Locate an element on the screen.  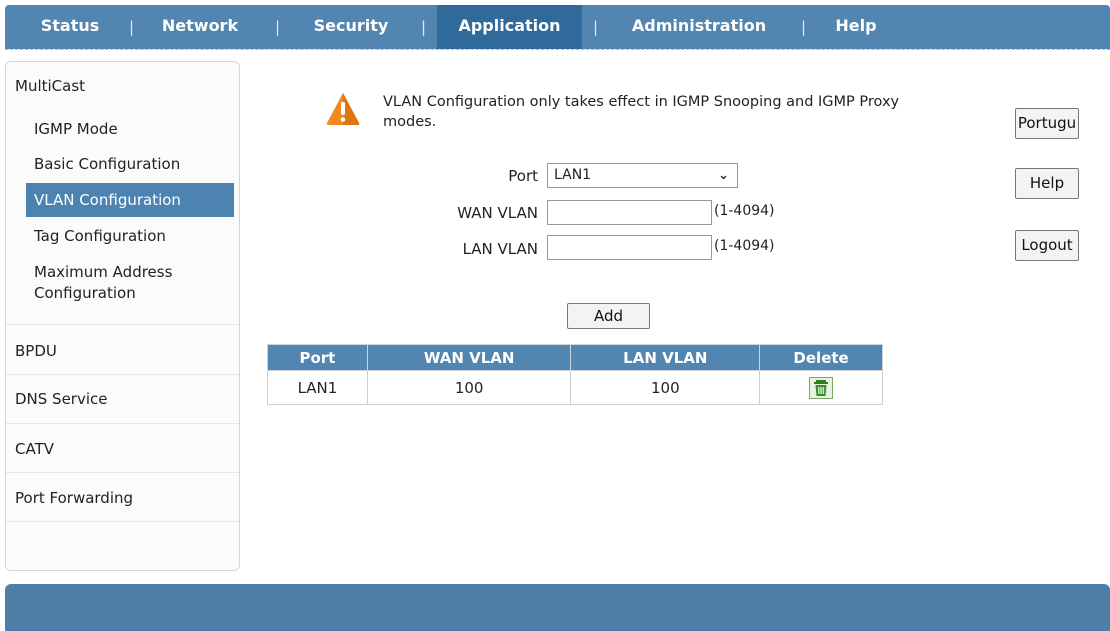
cell-lan-vlan: 100 is located at coordinates (665, 387).